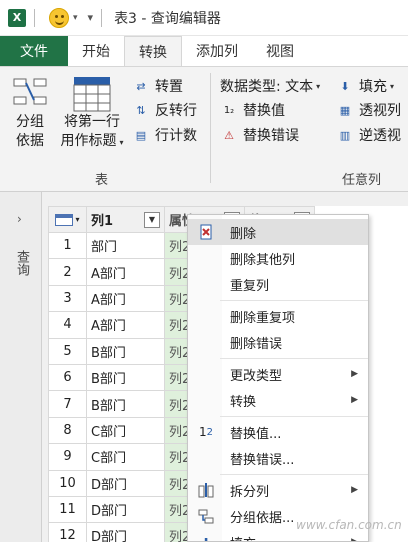 This screenshot has height=542, width=408. What do you see at coordinates (259, 135) in the screenshot?
I see `replace-errors-button: ⚠ 替换错误` at bounding box center [259, 135].